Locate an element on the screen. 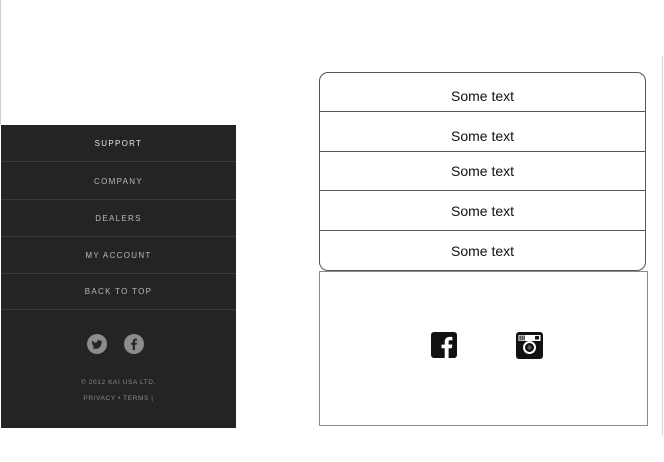 The width and height of the screenshot is (664, 462). left-edge-line is located at coordinates (0, 62).